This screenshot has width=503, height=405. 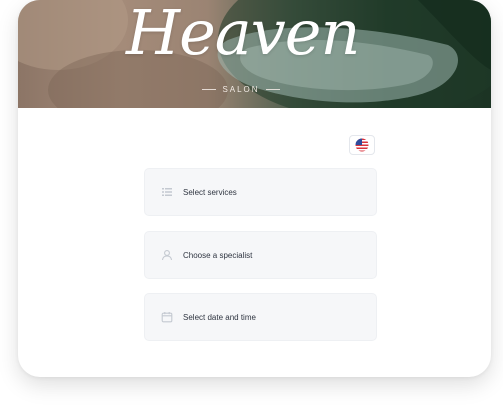 I want to click on language-selector-button, so click(x=362, y=145).